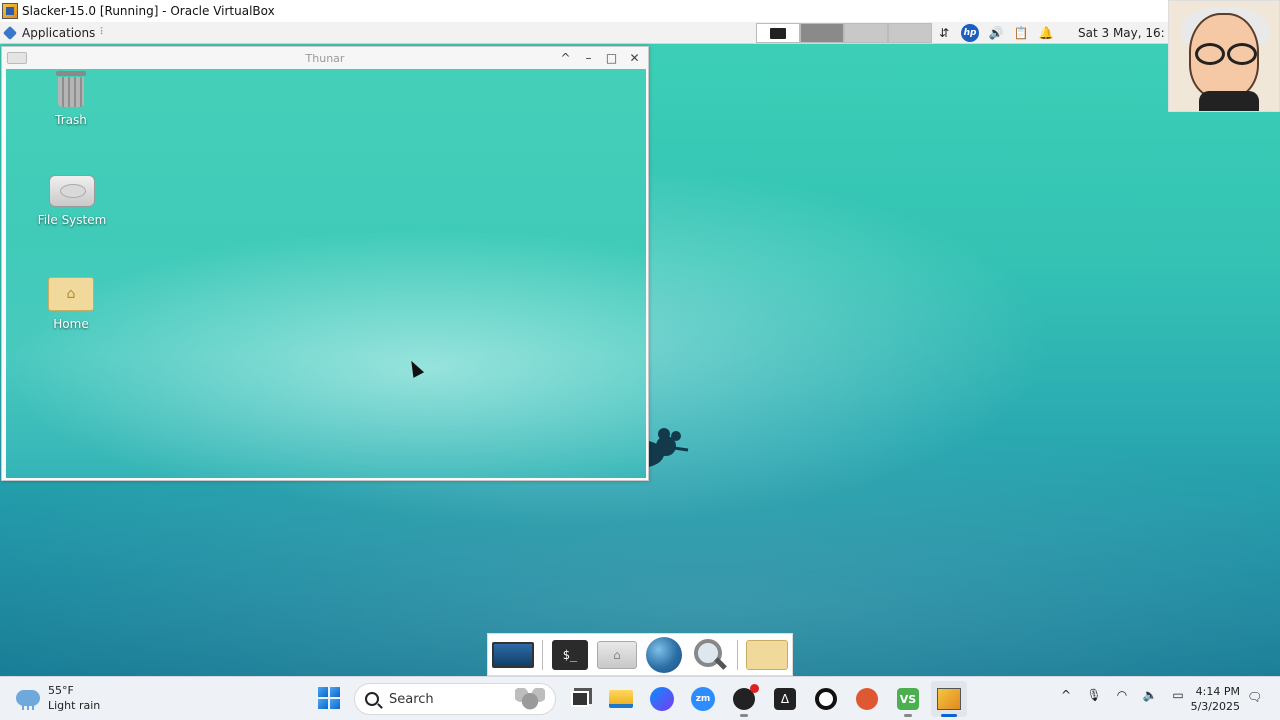 This screenshot has width=1280, height=720. What do you see at coordinates (455, 699) in the screenshot?
I see `taskbar-search: Search` at bounding box center [455, 699].